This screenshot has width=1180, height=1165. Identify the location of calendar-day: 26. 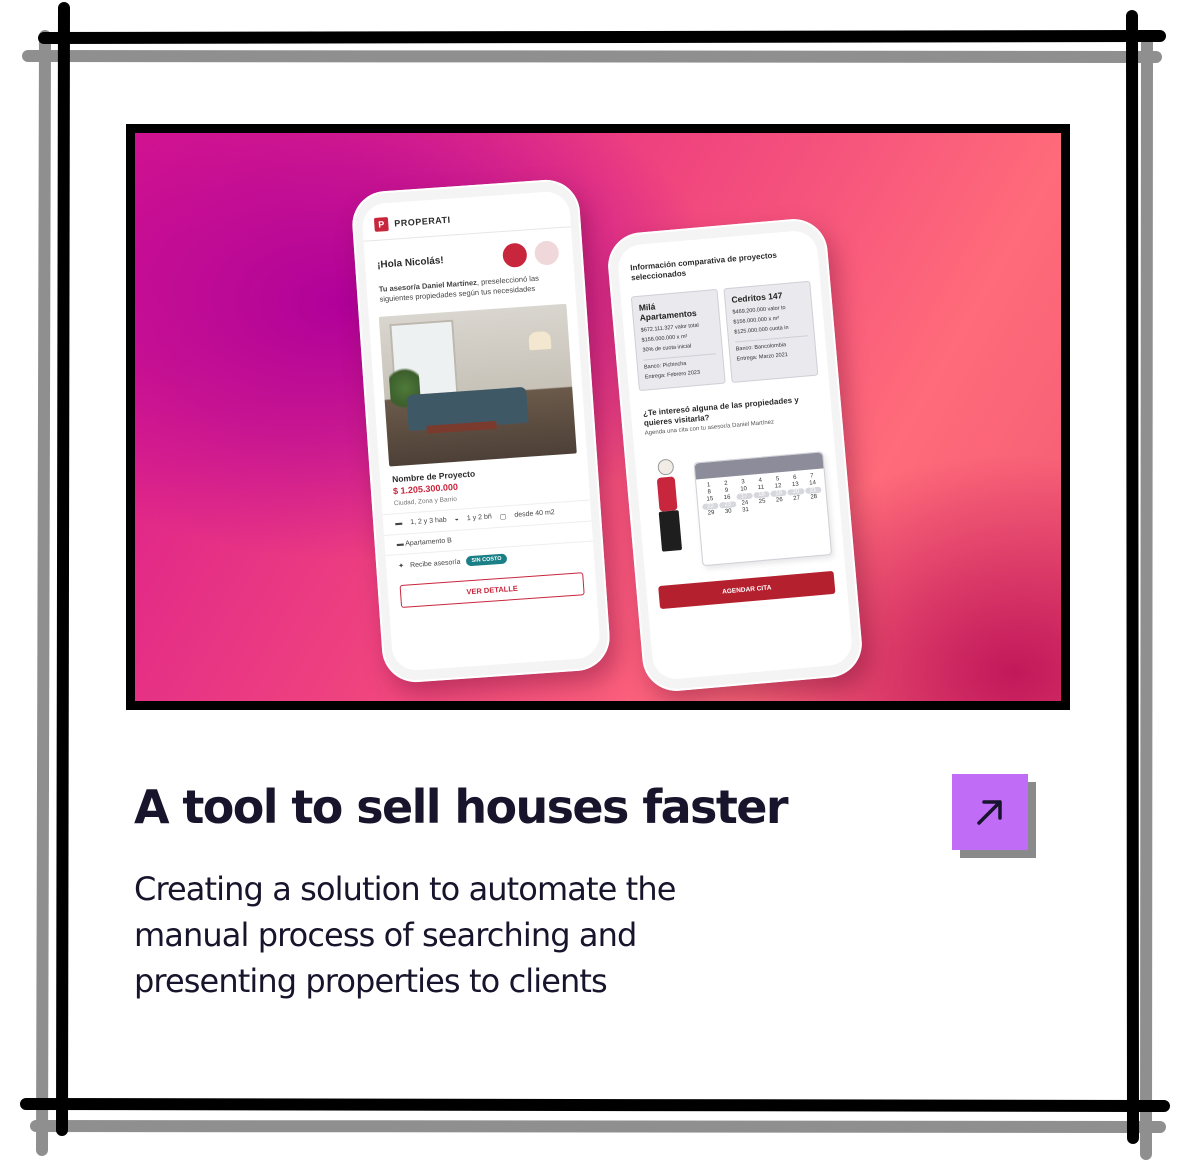
(779, 500).